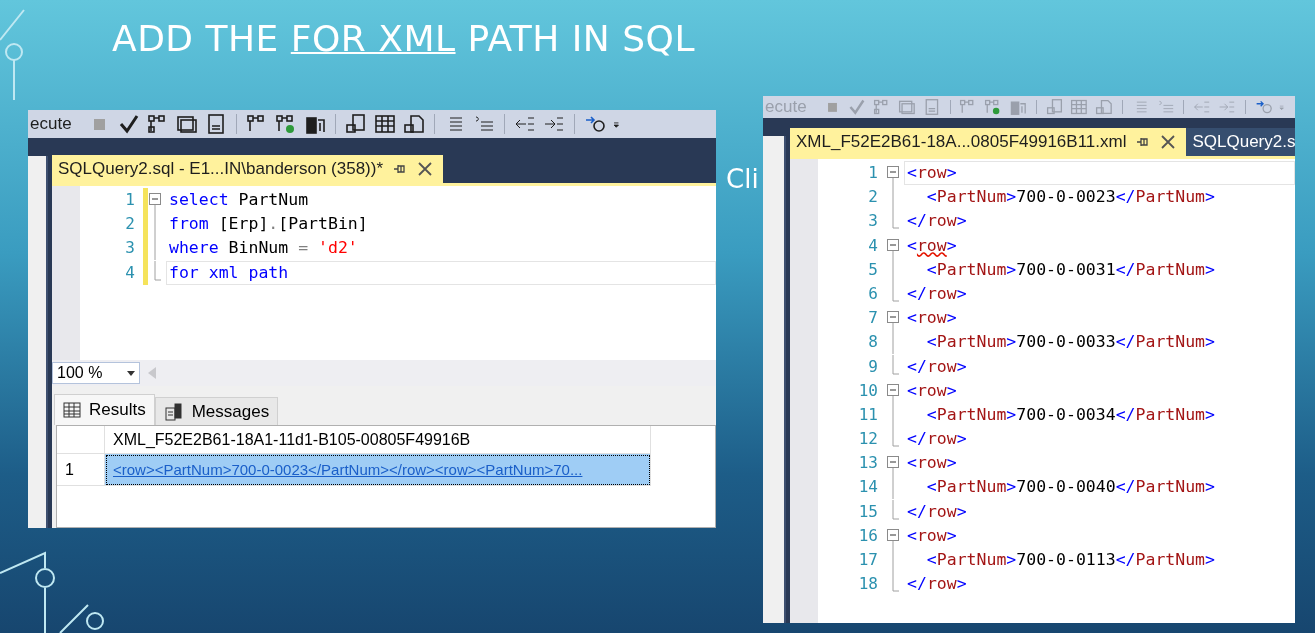 The height and width of the screenshot is (633, 1315). What do you see at coordinates (96, 373) in the screenshot?
I see `zoom-dropdown: 100 %` at bounding box center [96, 373].